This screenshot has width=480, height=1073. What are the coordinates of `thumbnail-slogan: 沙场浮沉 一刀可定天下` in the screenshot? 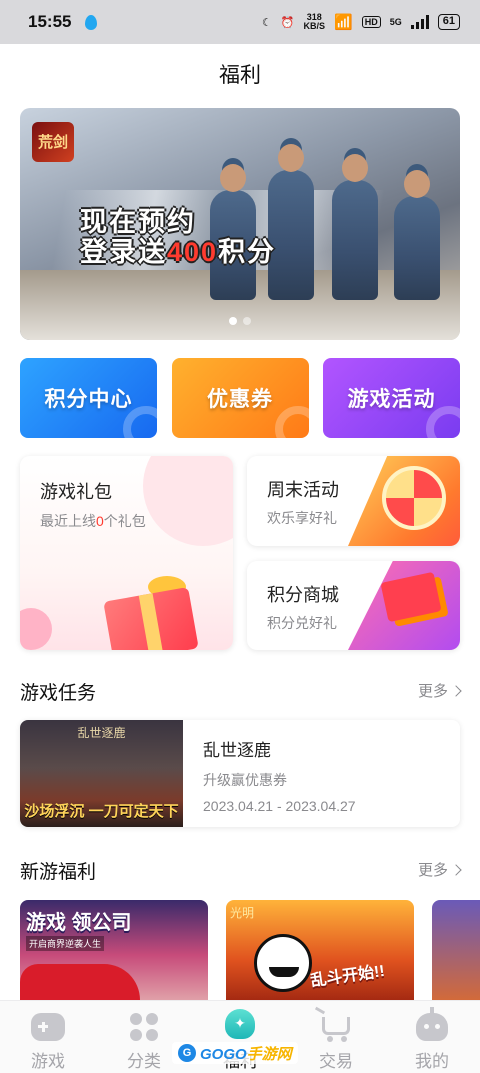 It's located at (101, 811).